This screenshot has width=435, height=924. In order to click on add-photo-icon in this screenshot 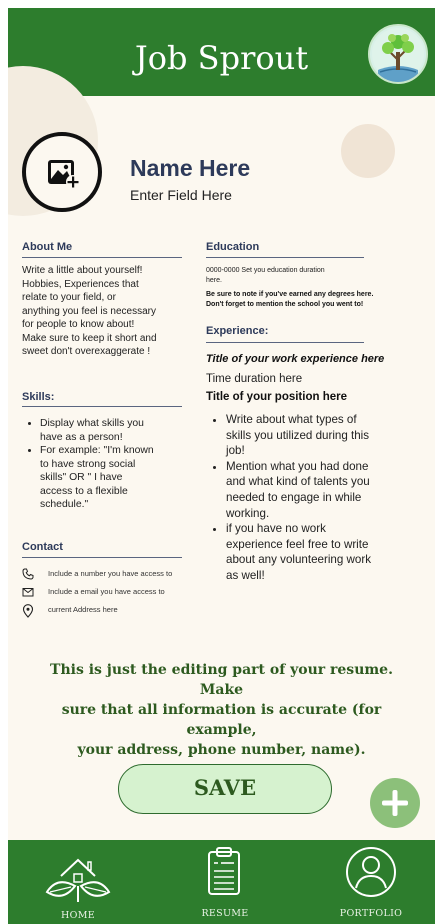, I will do `click(62, 172)`.